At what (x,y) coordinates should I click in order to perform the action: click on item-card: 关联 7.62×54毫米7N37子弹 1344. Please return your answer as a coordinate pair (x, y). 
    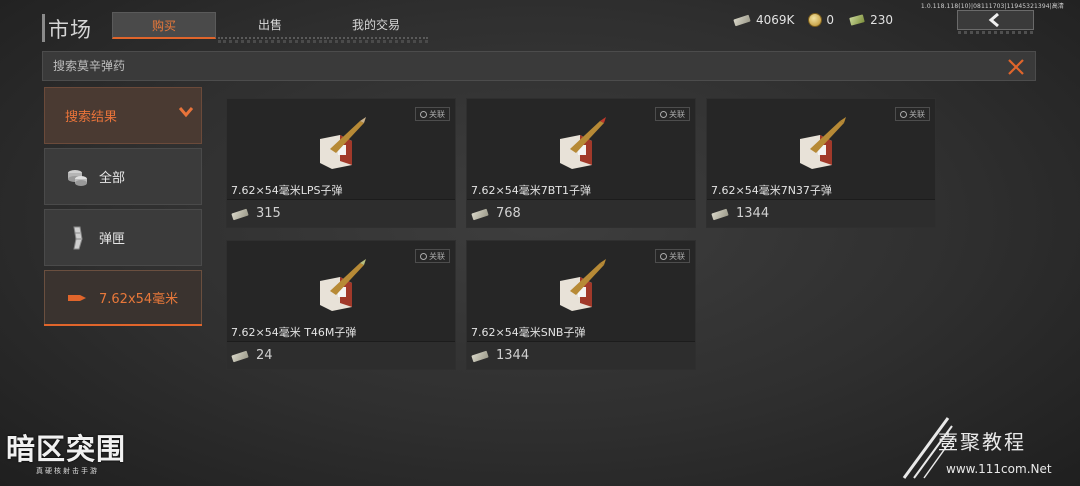
    Looking at the image, I should click on (821, 163).